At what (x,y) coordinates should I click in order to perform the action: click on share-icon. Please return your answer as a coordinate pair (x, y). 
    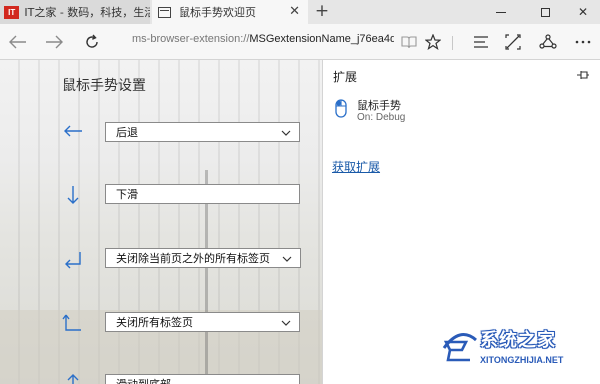
    Looking at the image, I should click on (548, 41).